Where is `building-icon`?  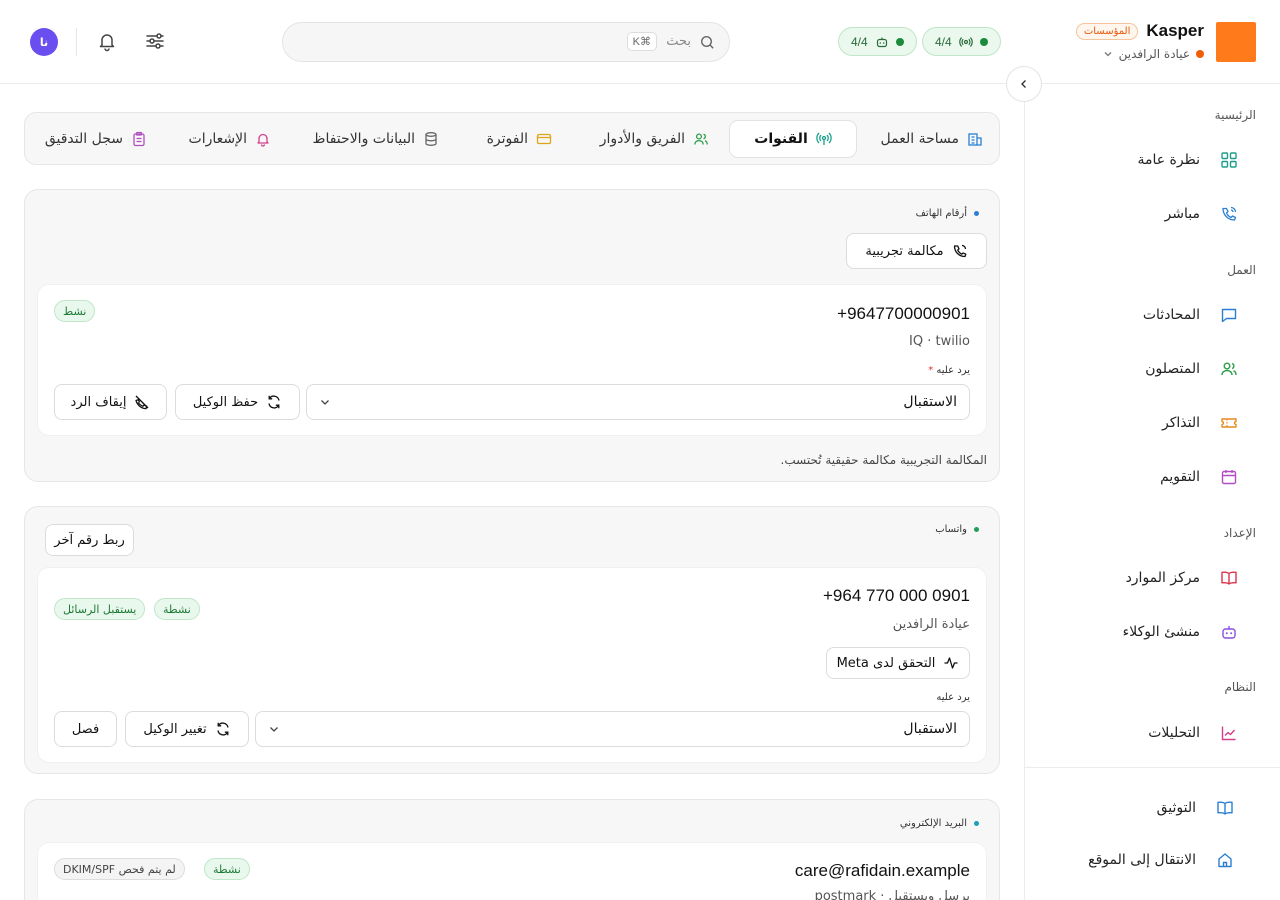 building-icon is located at coordinates (975, 139).